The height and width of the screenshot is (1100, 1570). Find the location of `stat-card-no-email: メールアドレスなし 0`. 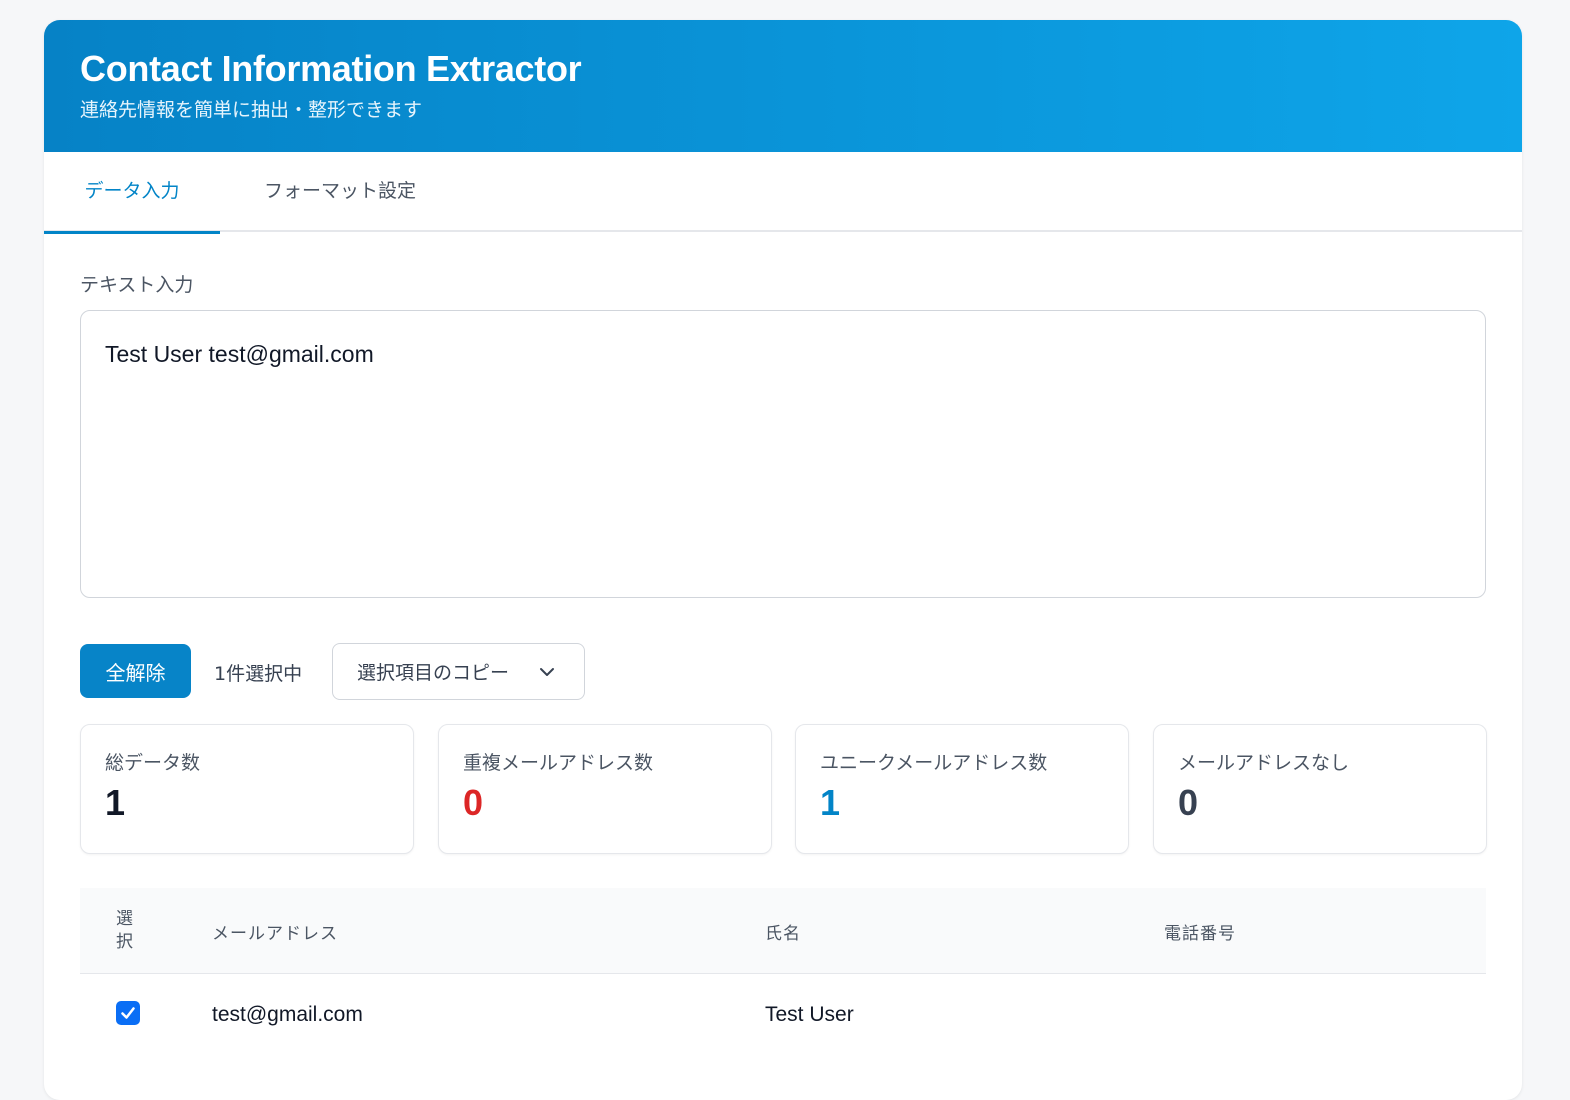

stat-card-no-email: メールアドレスなし 0 is located at coordinates (1320, 789).